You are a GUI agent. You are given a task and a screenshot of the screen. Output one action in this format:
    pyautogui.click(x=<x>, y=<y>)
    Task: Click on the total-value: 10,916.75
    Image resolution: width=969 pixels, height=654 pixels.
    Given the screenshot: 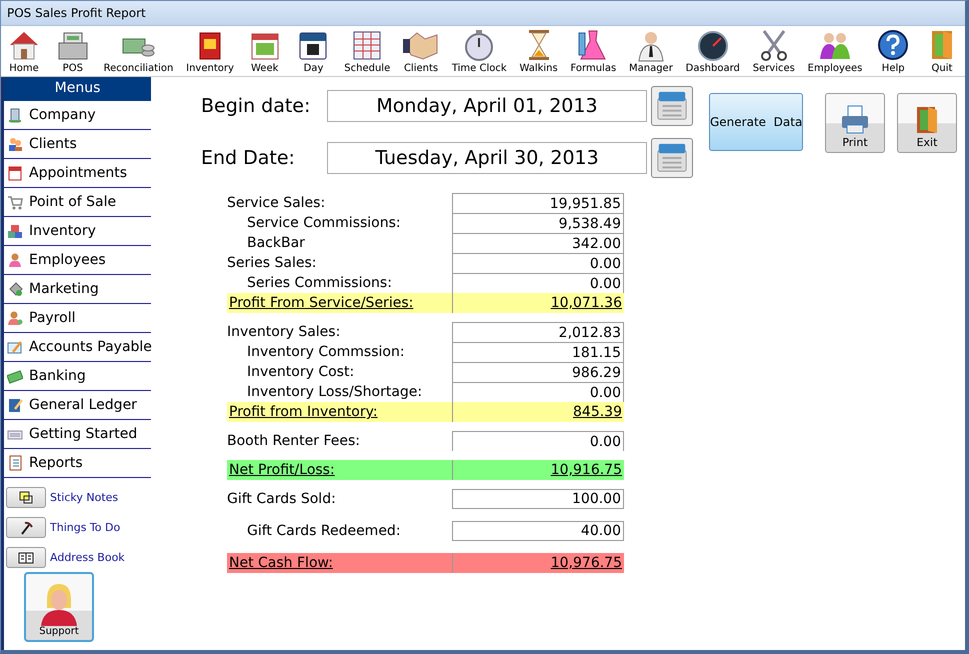 What is the action you would take?
    pyautogui.click(x=538, y=470)
    